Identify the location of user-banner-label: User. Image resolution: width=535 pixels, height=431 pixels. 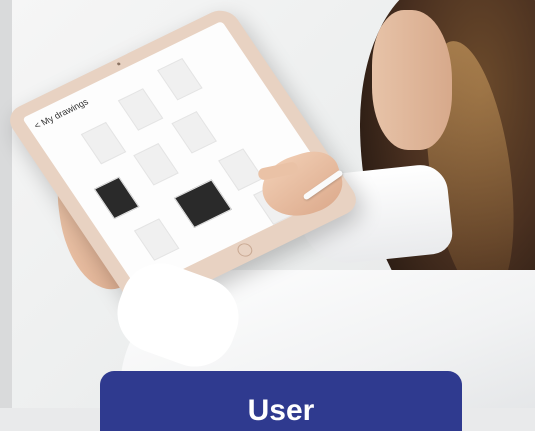
(281, 410).